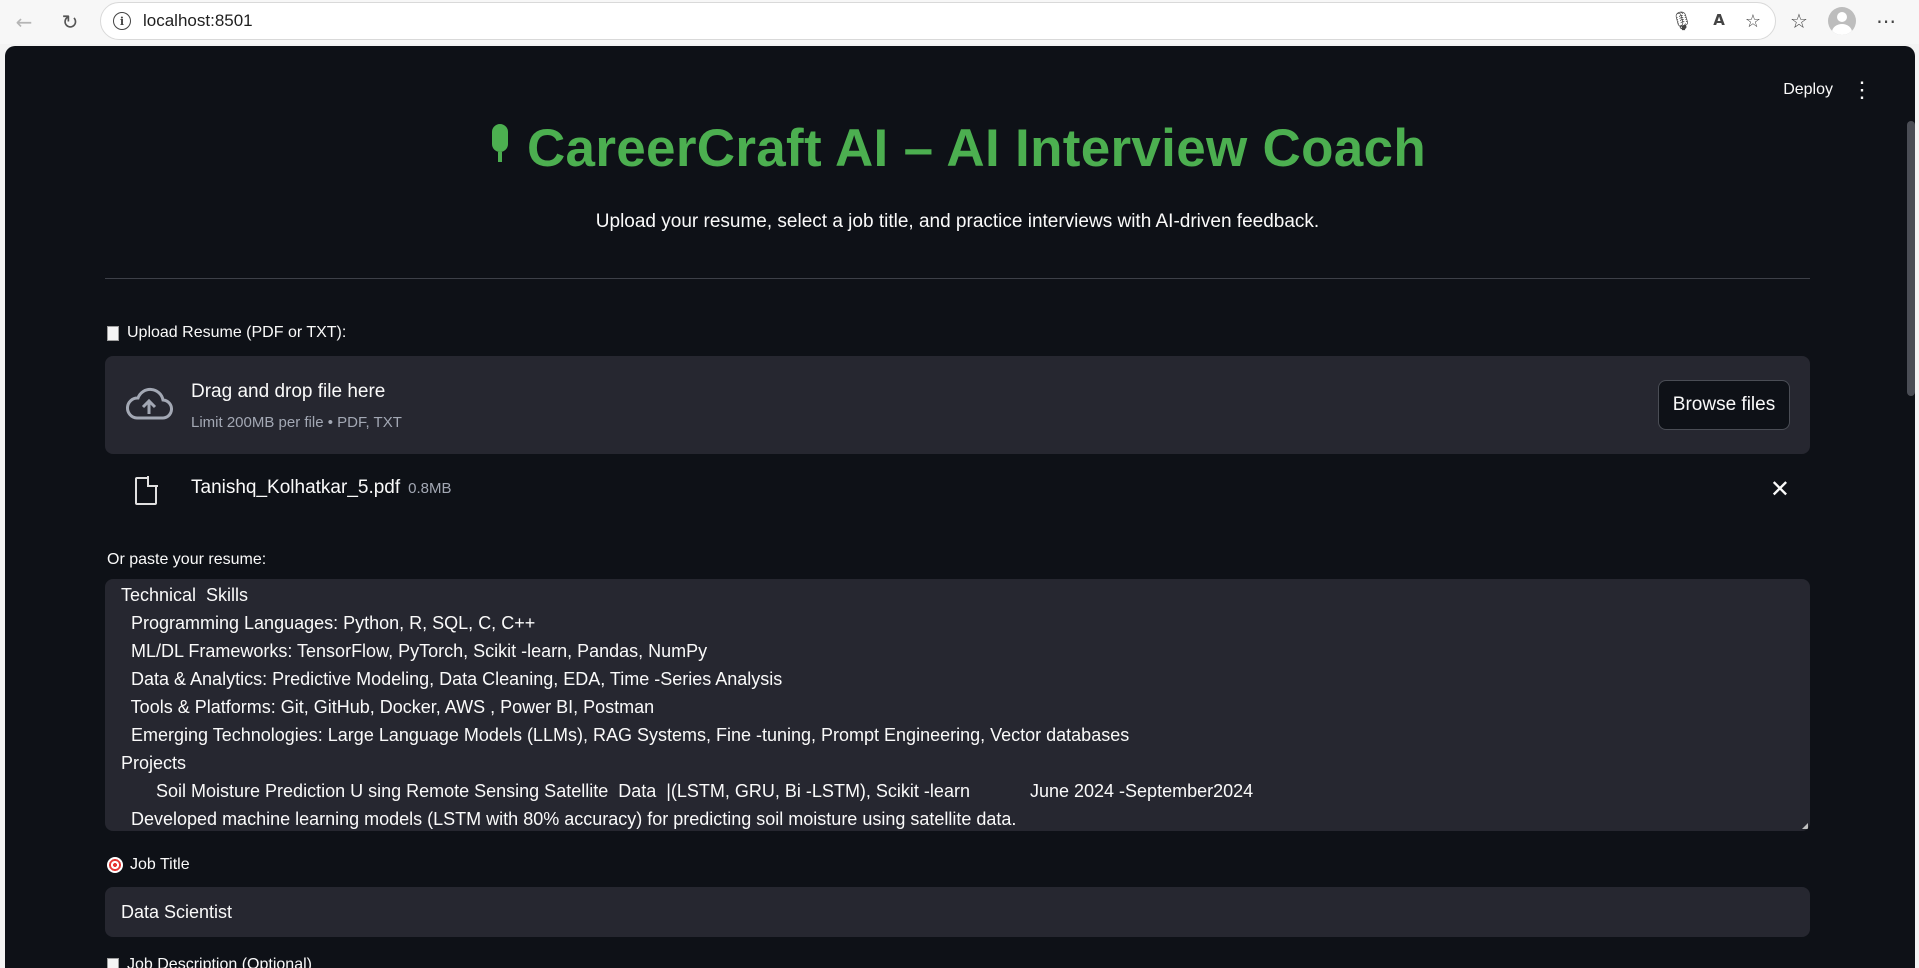 This screenshot has height=968, width=1919. What do you see at coordinates (149, 403) in the screenshot?
I see `cloud-upload-icon` at bounding box center [149, 403].